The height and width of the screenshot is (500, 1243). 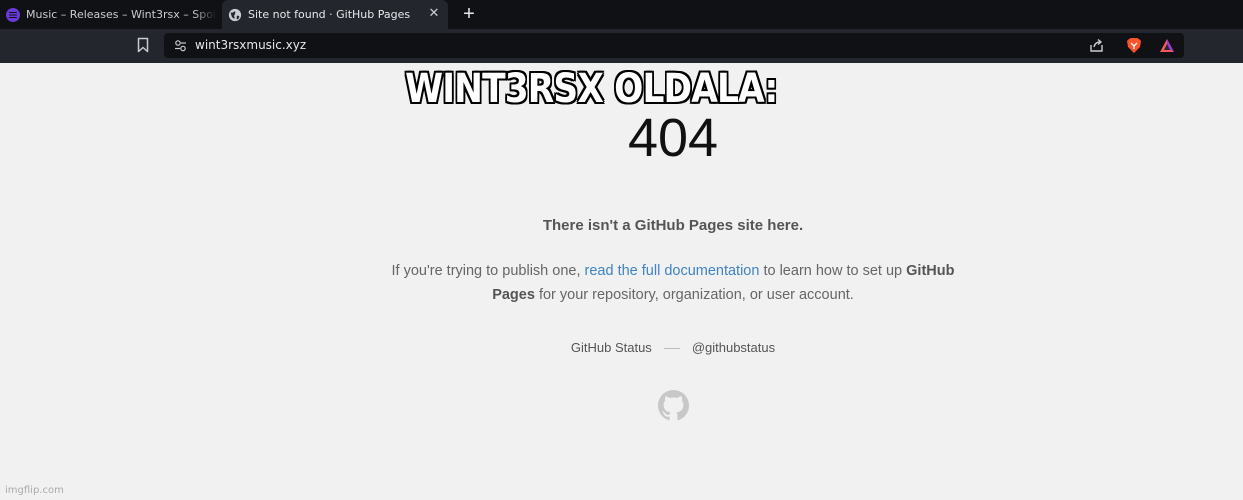 What do you see at coordinates (143, 45) in the screenshot?
I see `bookmark-icon` at bounding box center [143, 45].